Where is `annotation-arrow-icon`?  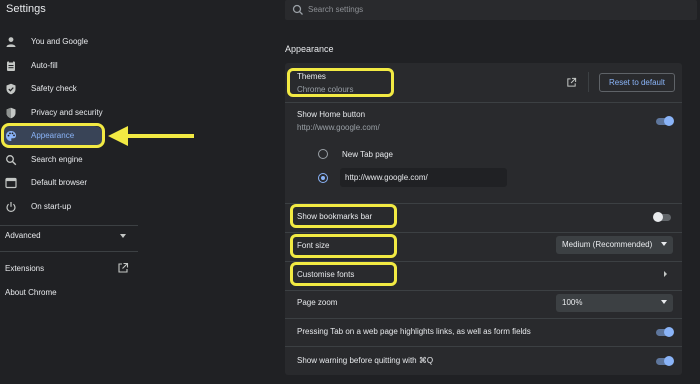 annotation-arrow-icon is located at coordinates (151, 136).